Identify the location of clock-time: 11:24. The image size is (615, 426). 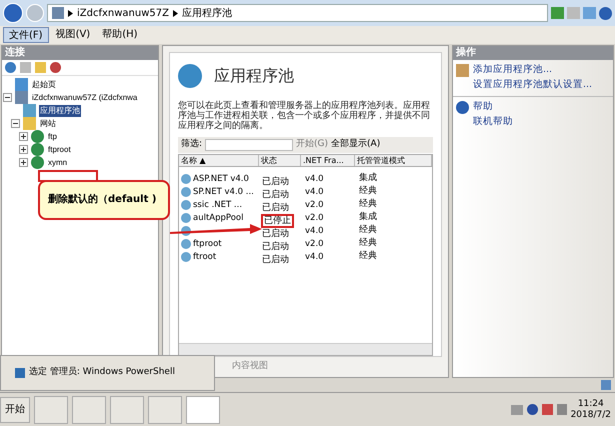
(591, 404).